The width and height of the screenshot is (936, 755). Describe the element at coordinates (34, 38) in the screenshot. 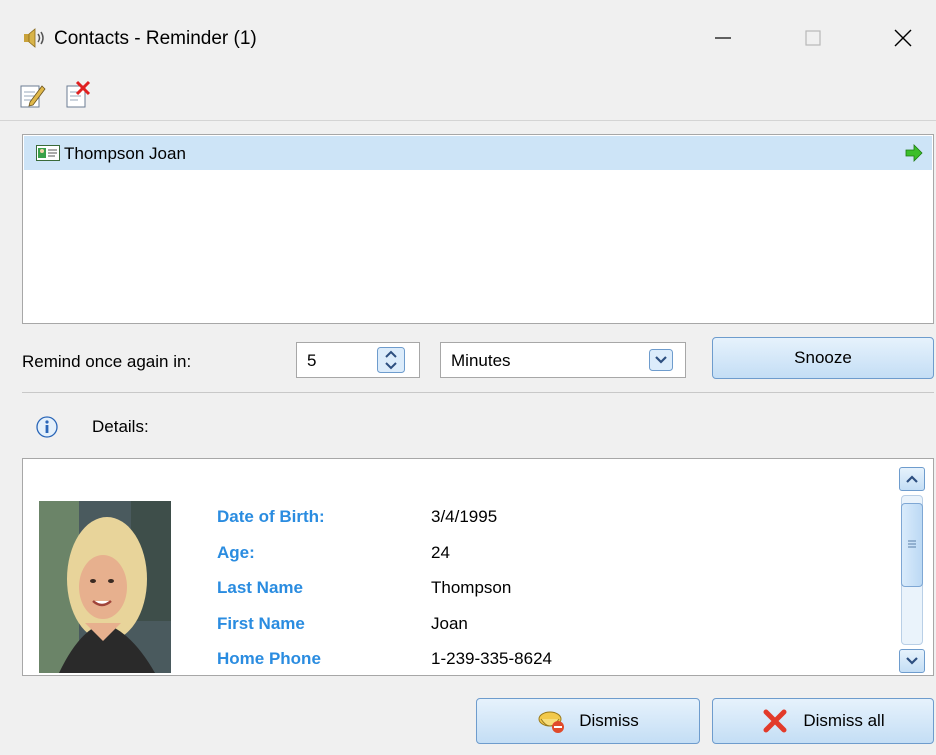

I see `speaker-icon` at that location.